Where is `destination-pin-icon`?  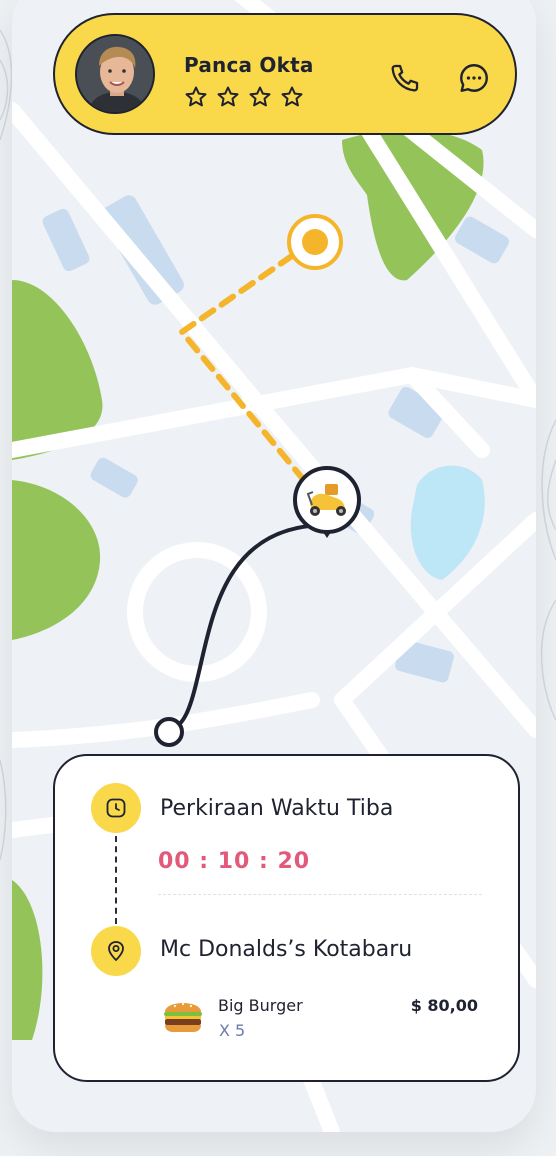 destination-pin-icon is located at coordinates (315, 242).